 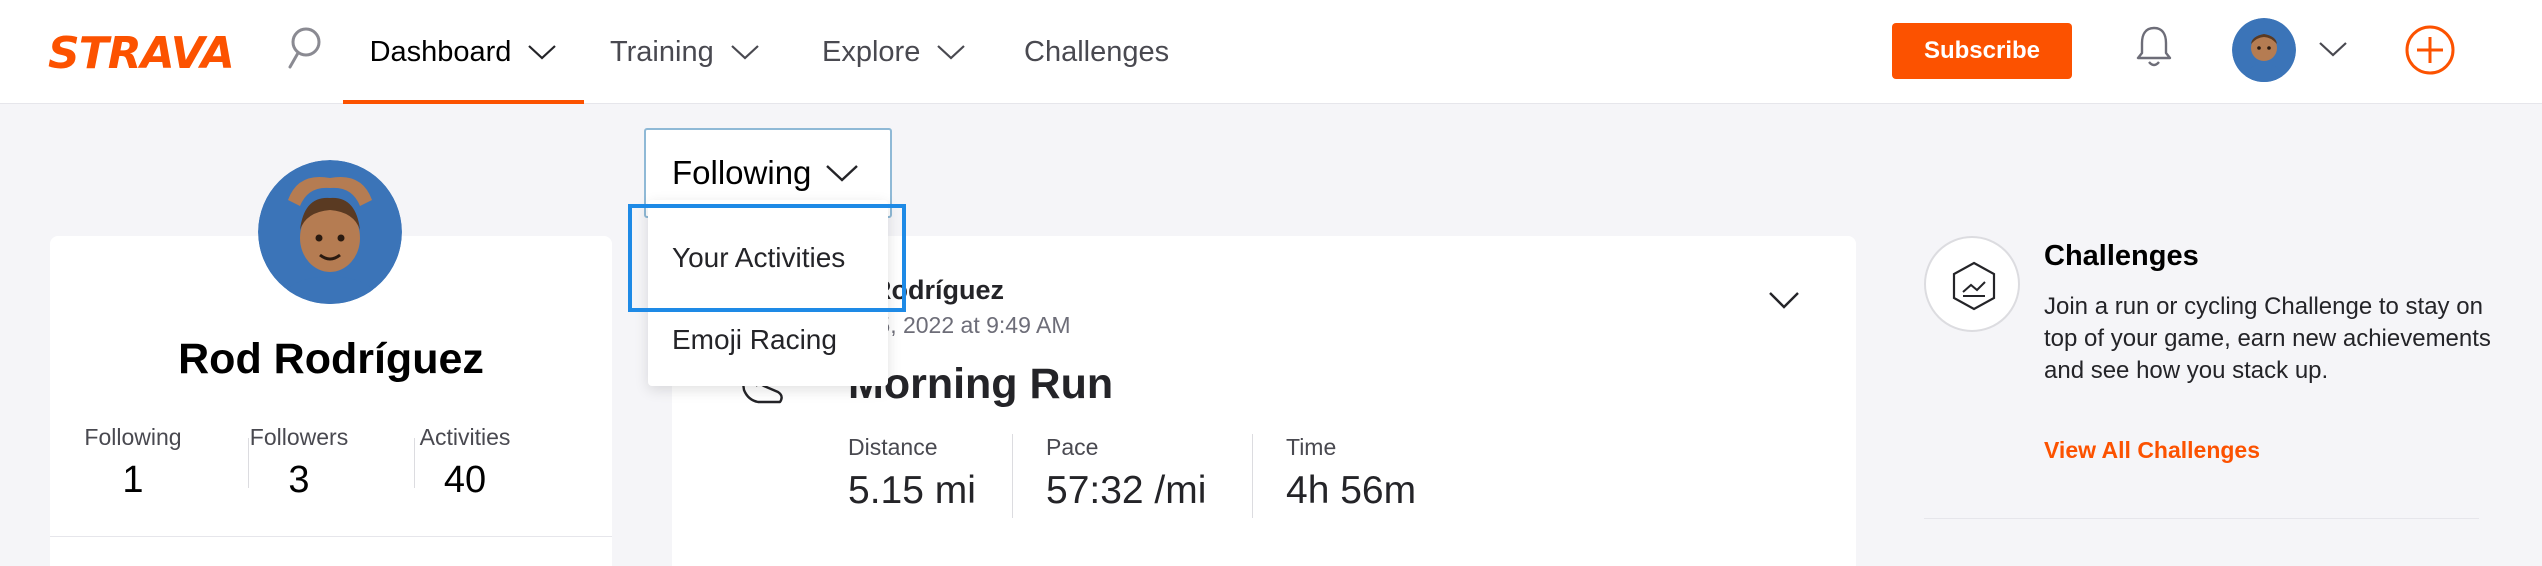 I want to click on menu-item-emoji-racing: Emoji Racing, so click(x=754, y=340).